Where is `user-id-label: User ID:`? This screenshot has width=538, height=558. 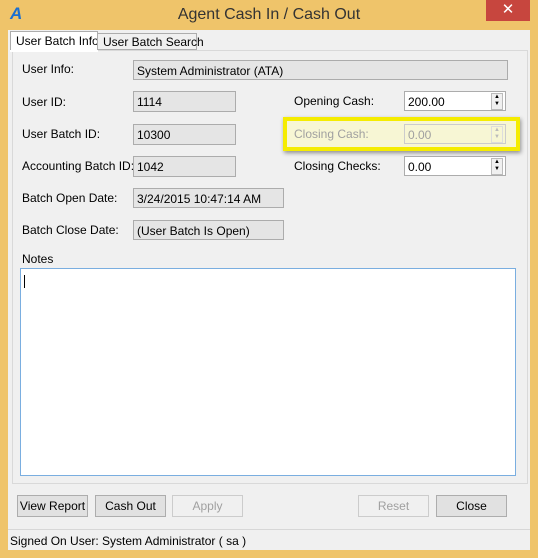
user-id-label: User ID: is located at coordinates (44, 102).